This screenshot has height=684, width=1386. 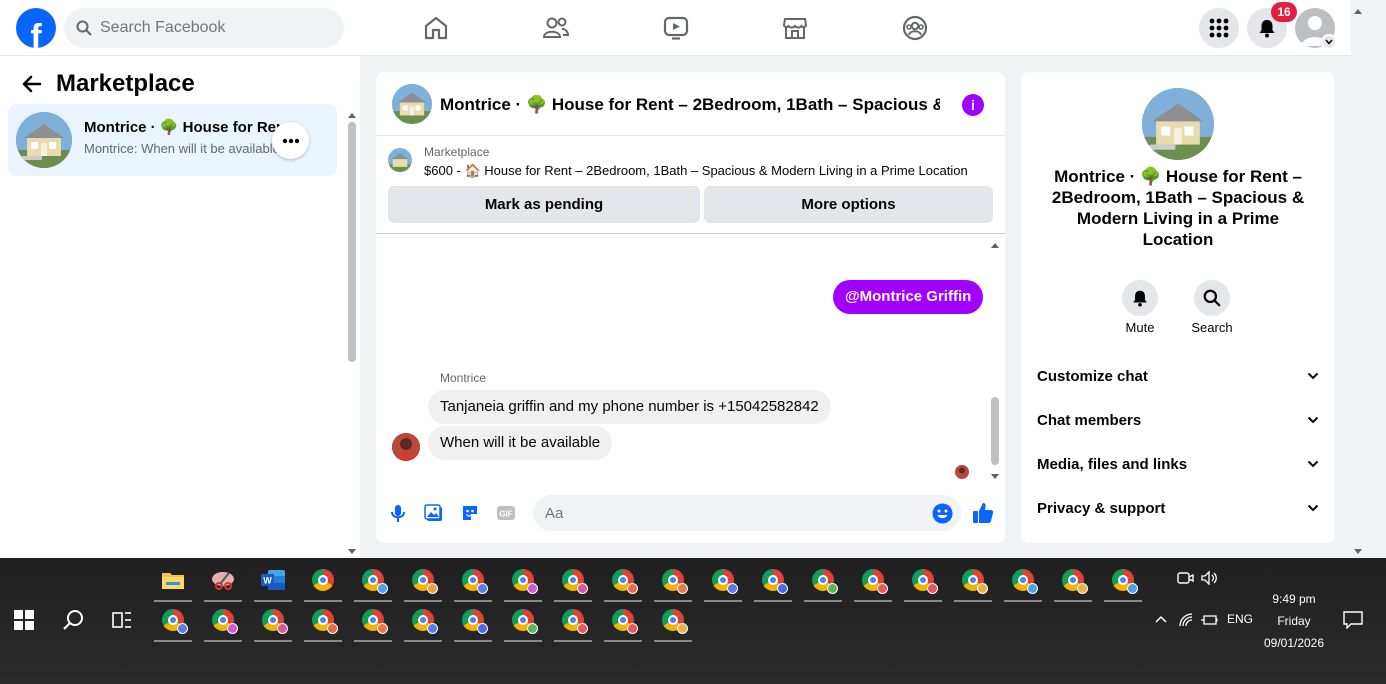 I want to click on task-view-button, so click(x=122, y=620).